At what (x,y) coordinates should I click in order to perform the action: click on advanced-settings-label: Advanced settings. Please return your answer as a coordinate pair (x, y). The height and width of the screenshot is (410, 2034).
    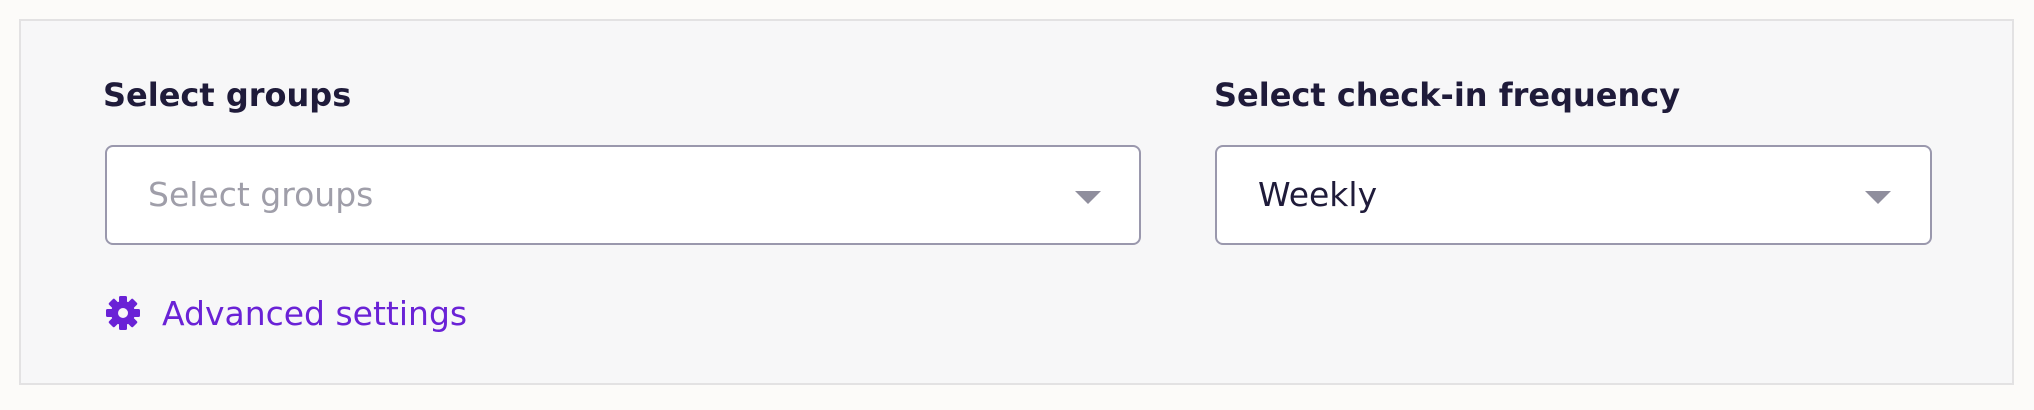
    Looking at the image, I should click on (315, 313).